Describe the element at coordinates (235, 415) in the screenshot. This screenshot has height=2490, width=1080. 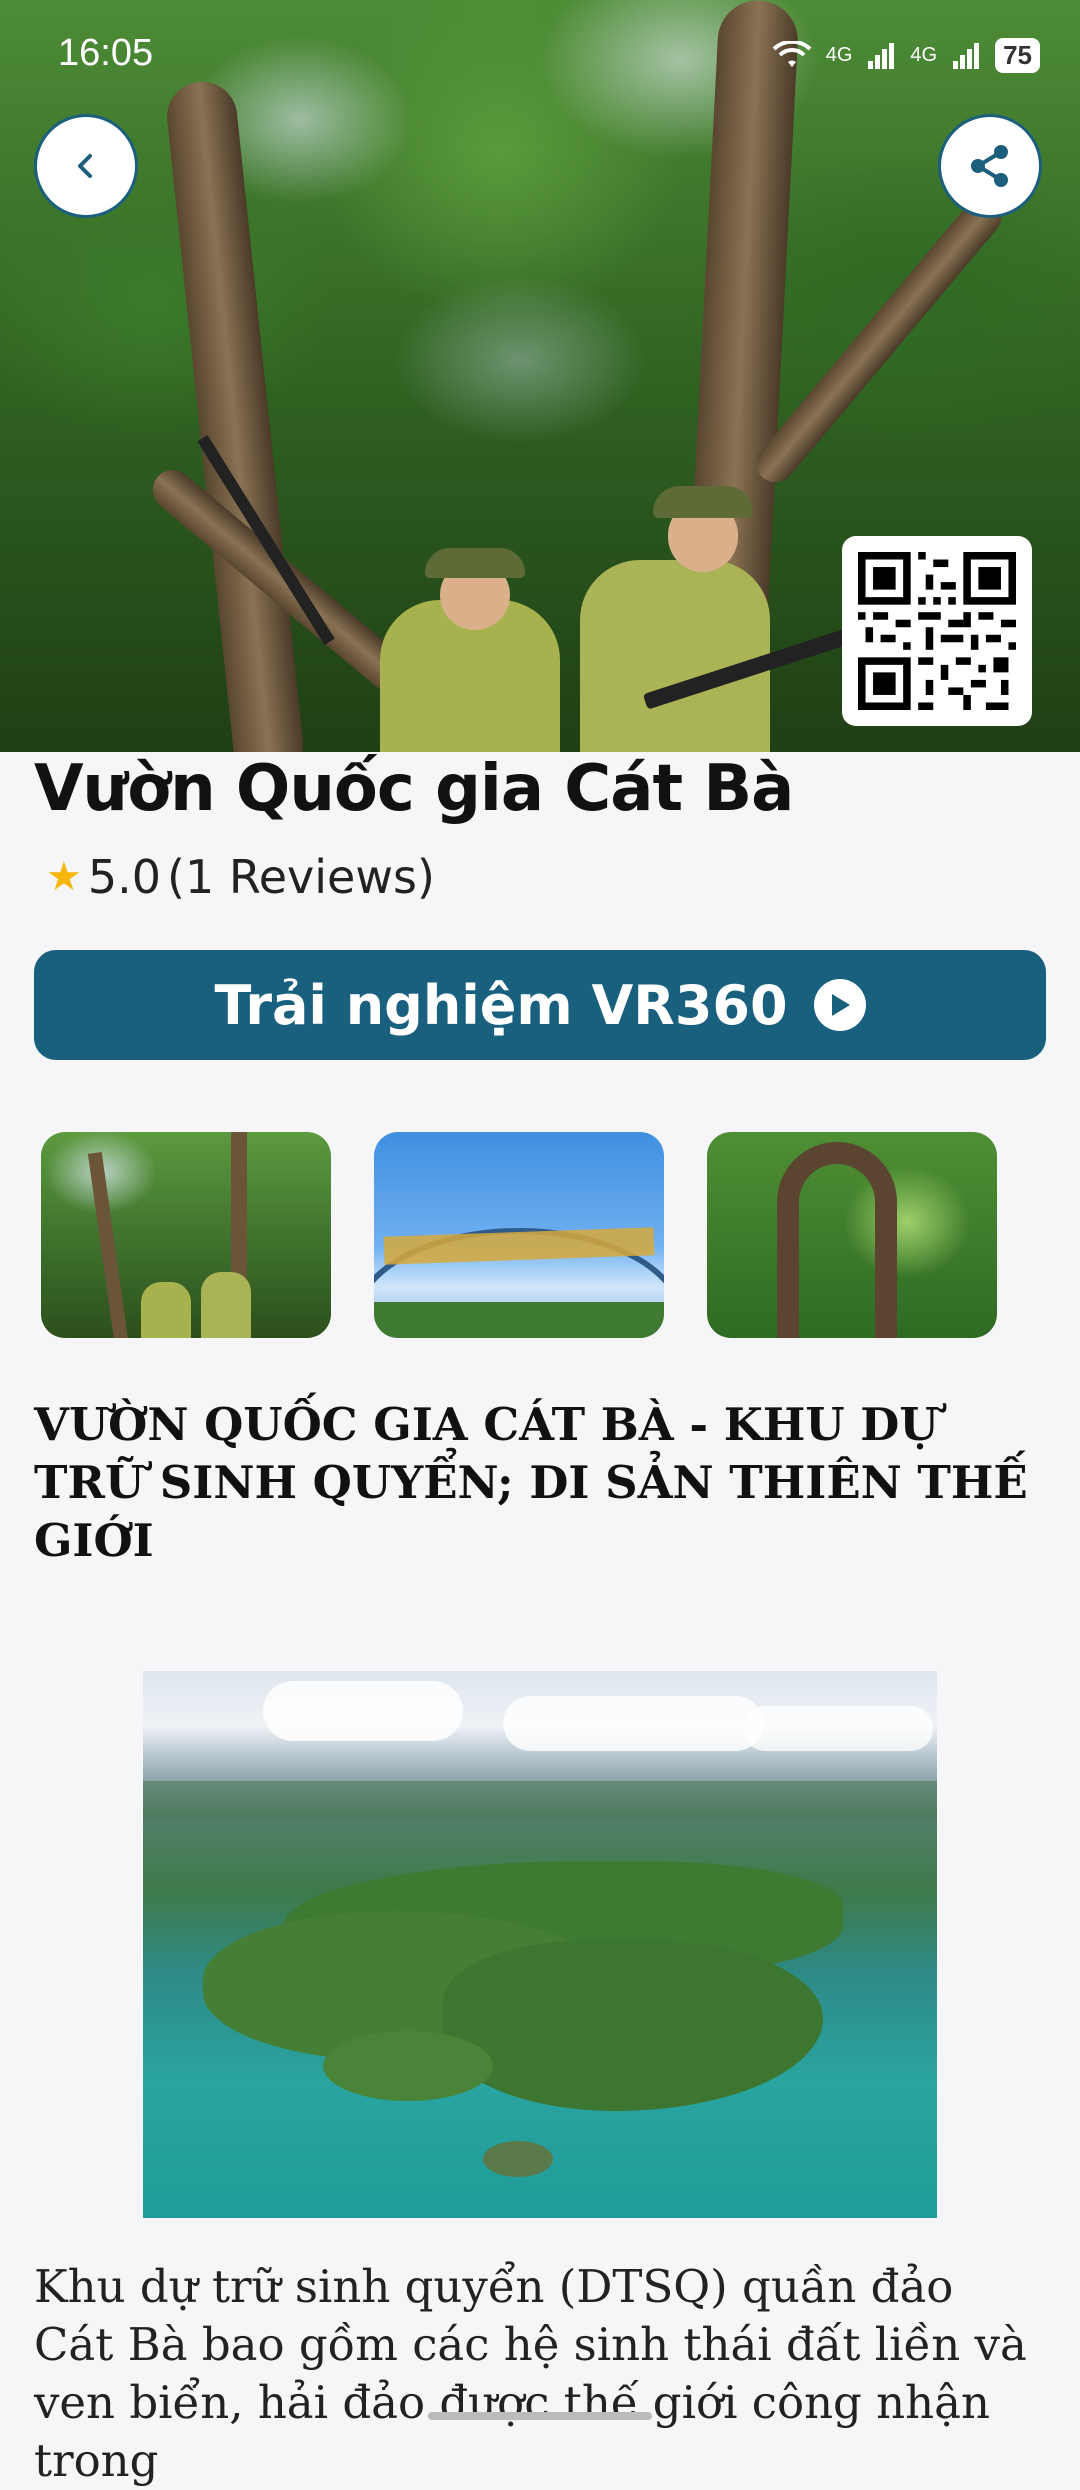
I see `tree-trunk` at that location.